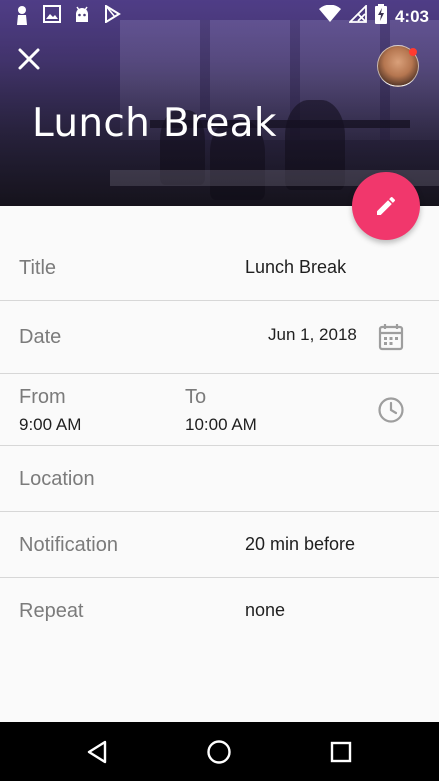  I want to click on location-row: Location, so click(219, 479).